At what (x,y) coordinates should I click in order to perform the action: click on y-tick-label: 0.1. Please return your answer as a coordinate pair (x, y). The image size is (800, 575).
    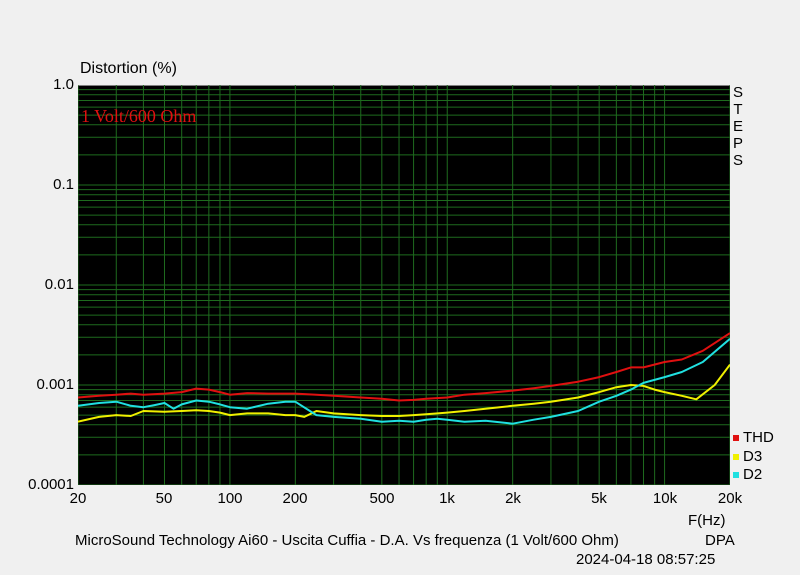
    Looking at the image, I should click on (63, 184).